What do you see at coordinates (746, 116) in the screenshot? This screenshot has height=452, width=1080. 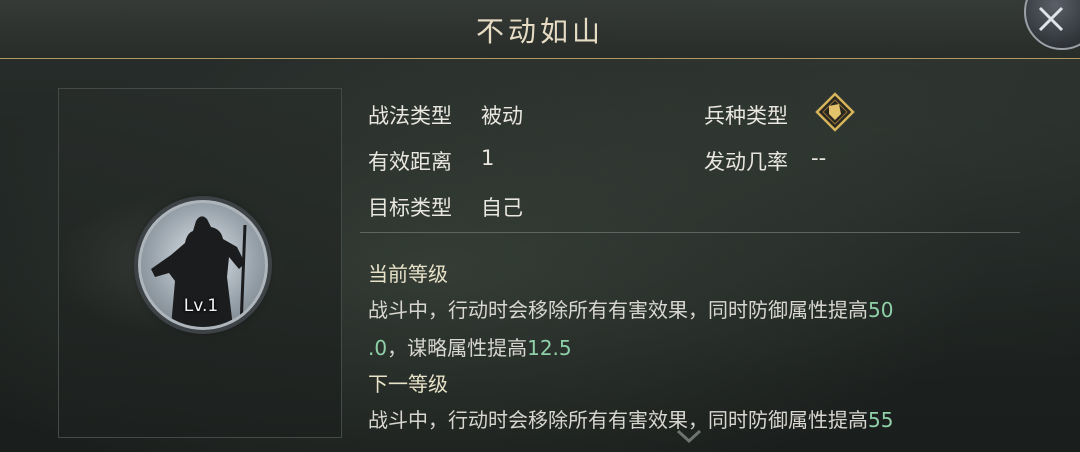 I see `troop-type-label: 兵种类型` at bounding box center [746, 116].